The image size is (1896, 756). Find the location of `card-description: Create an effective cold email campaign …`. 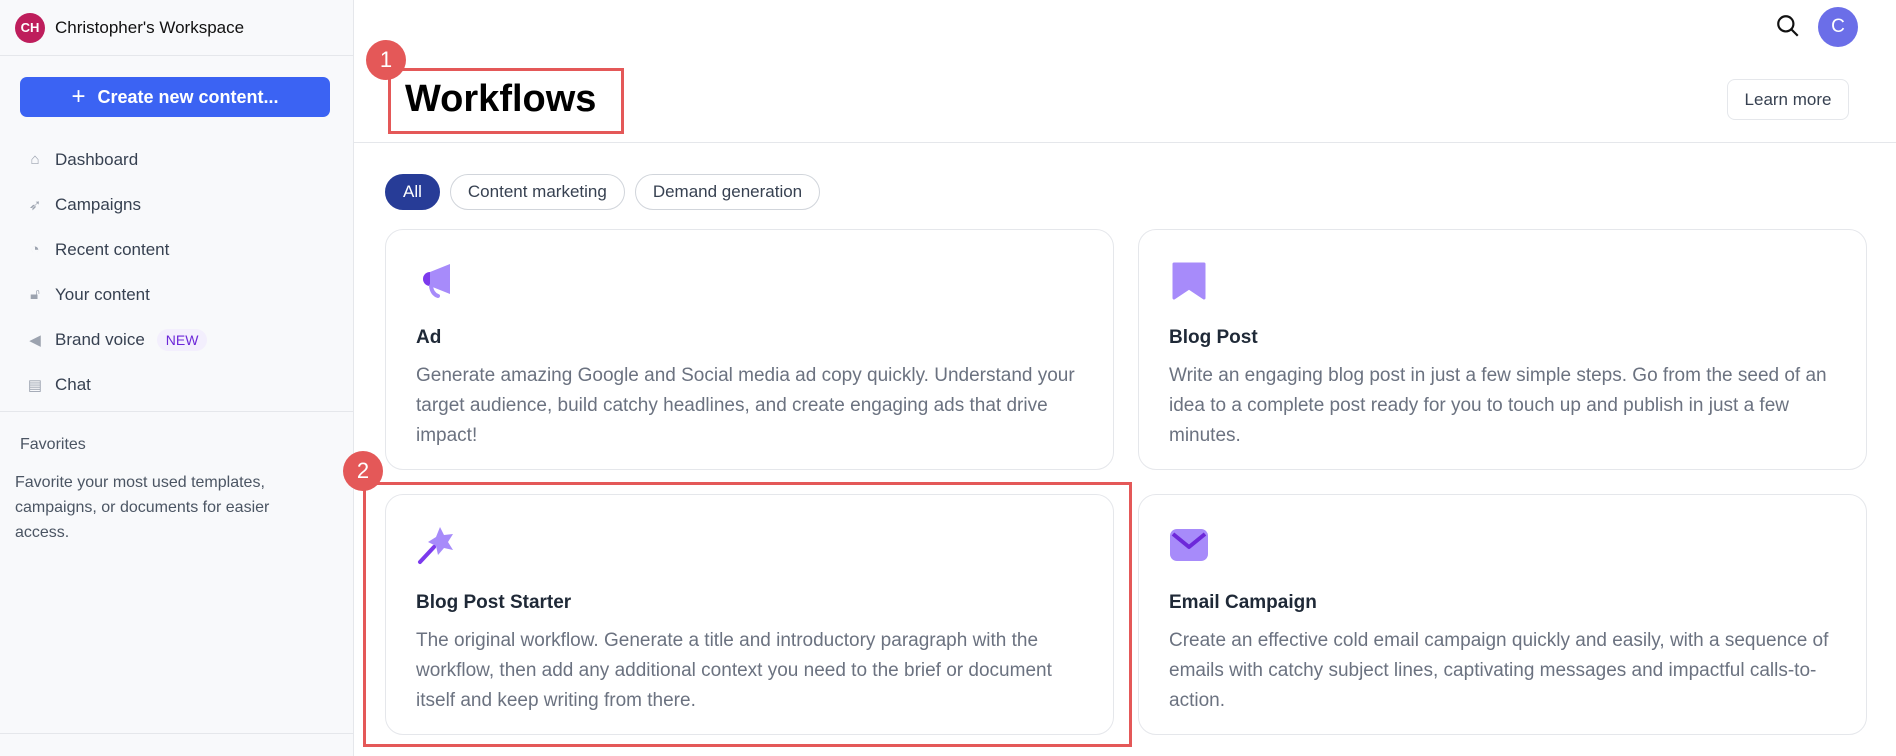

card-description: Create an effective cold email campaign … is located at coordinates (1499, 670).